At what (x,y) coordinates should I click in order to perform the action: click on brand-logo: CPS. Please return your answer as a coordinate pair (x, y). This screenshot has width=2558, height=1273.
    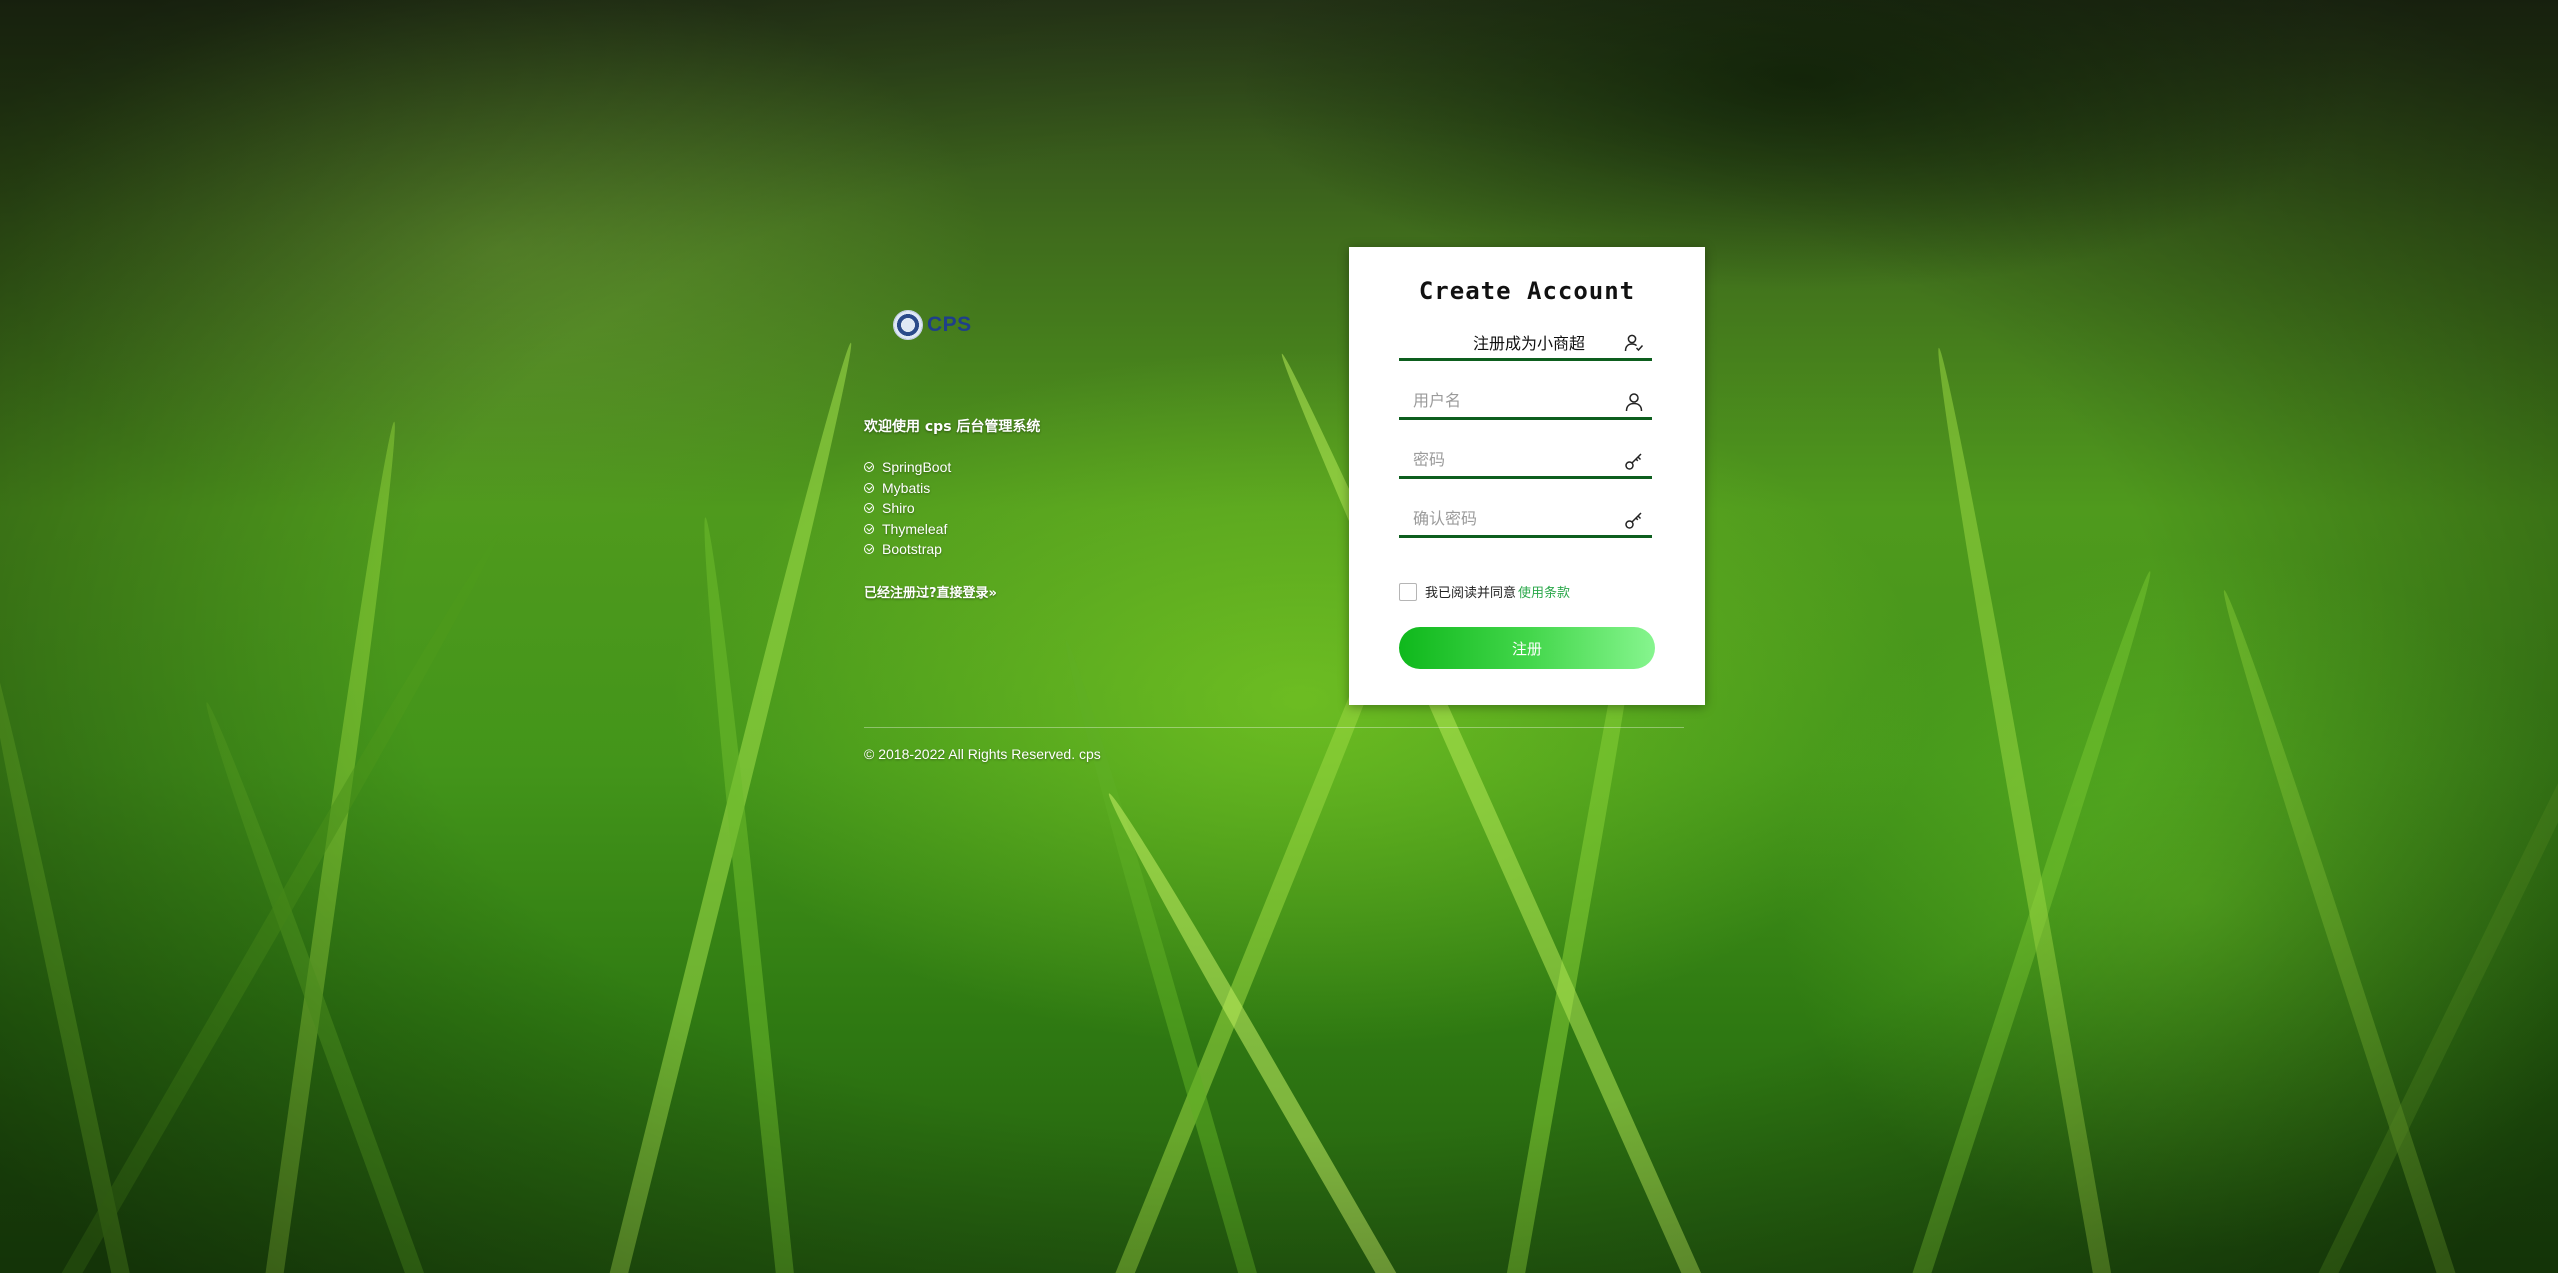
    Looking at the image, I should click on (932, 325).